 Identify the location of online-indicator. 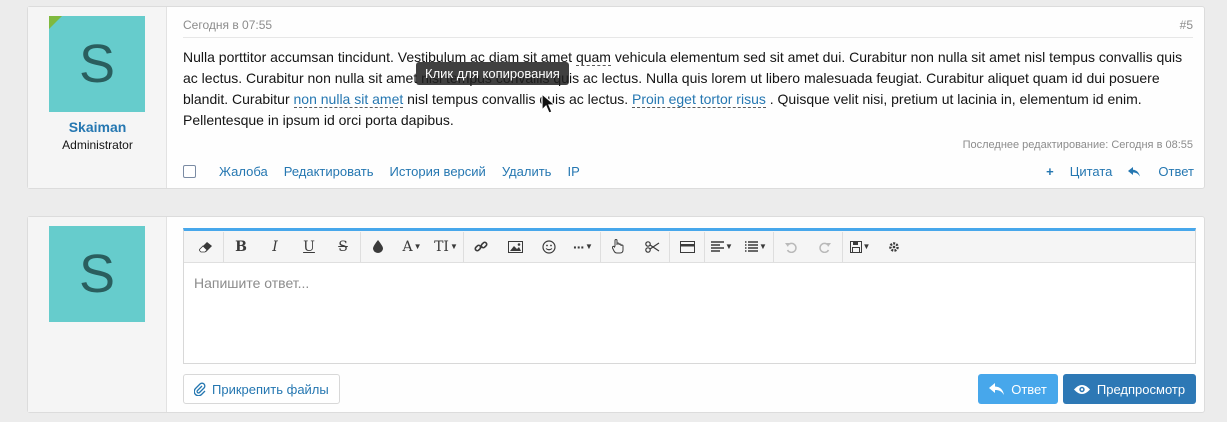
(55, 22).